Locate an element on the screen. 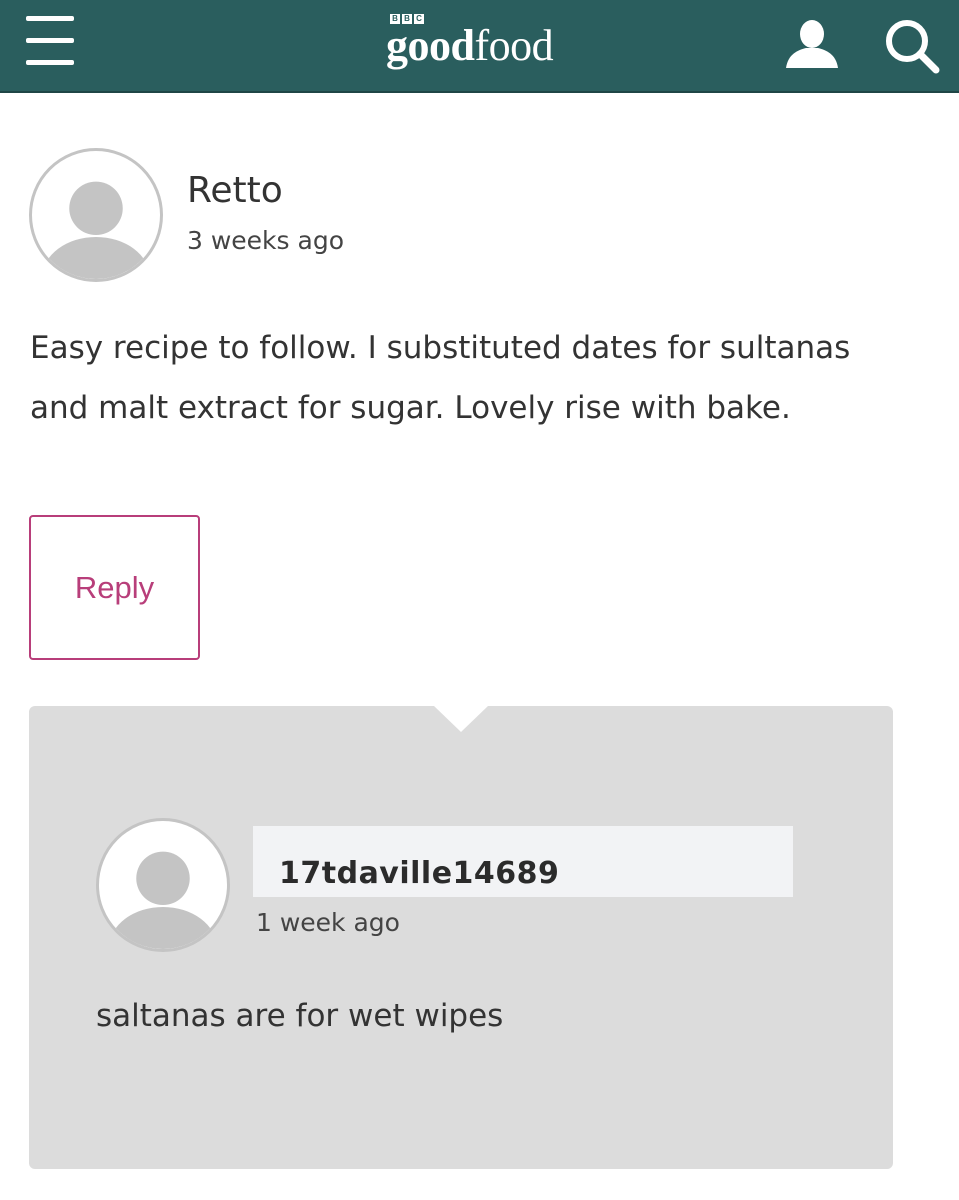  site-header: B B C goodfood is located at coordinates (479, 46).